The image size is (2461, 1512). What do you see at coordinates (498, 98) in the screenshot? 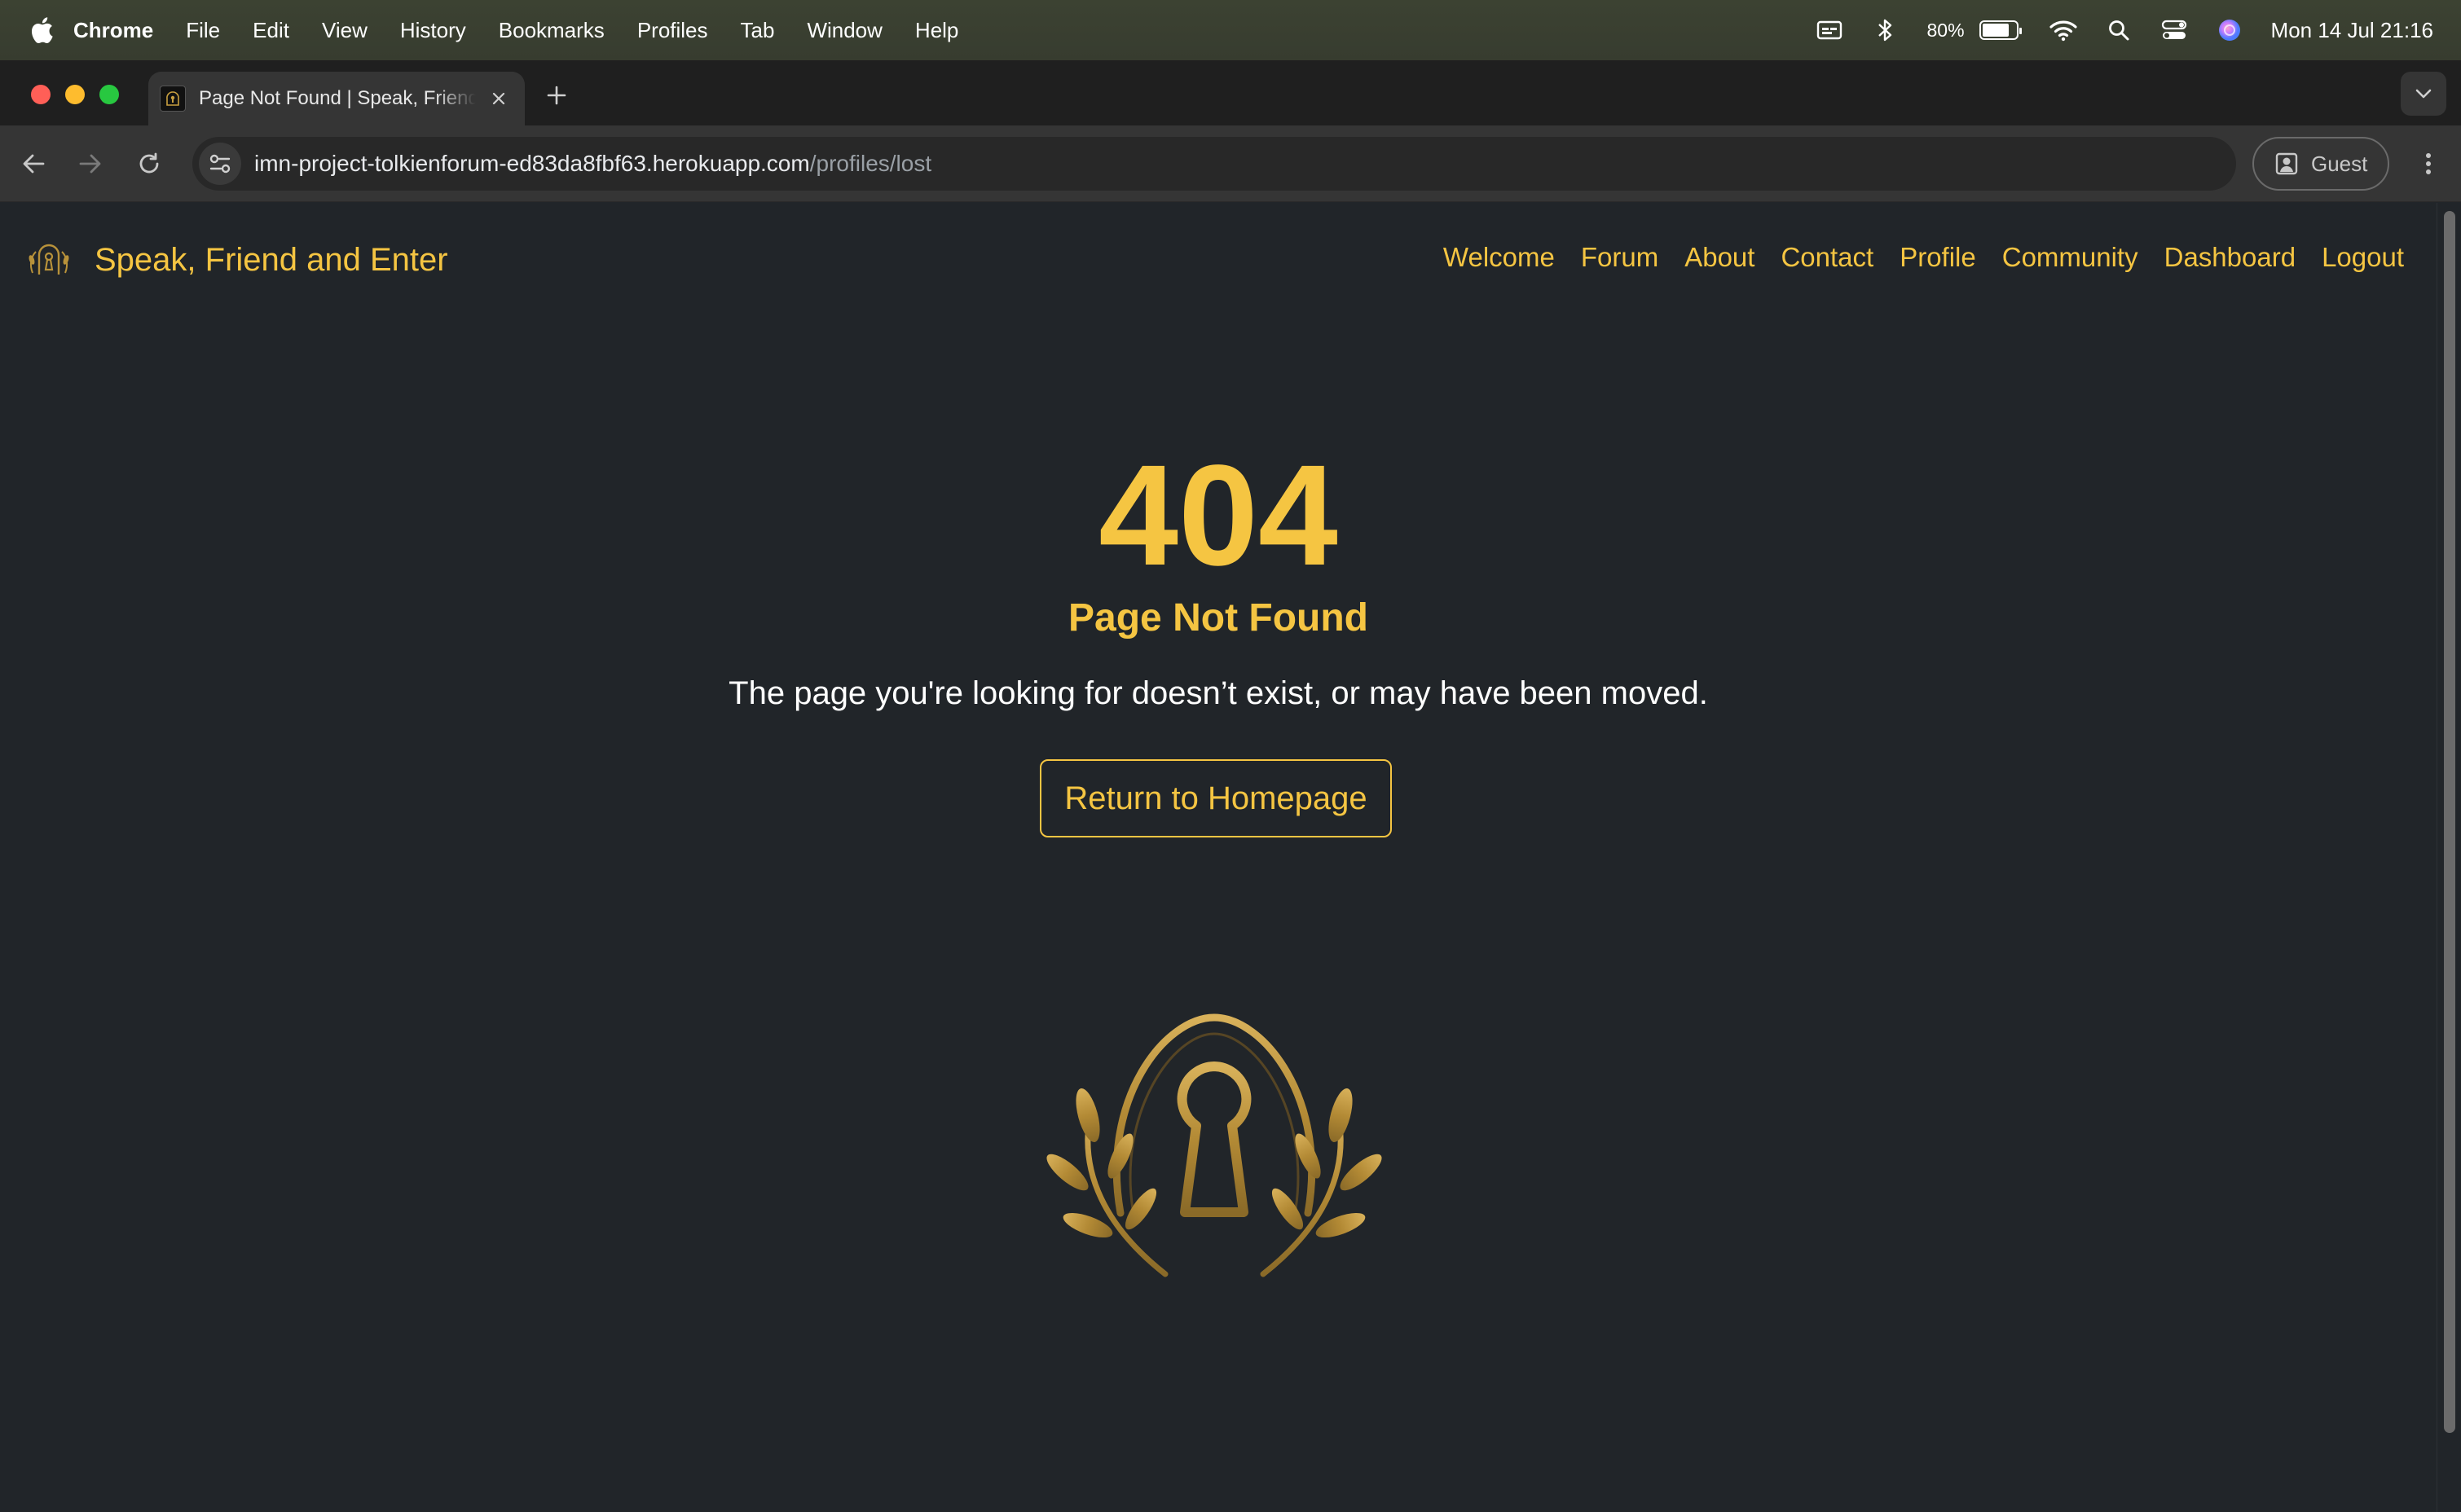
I see `close-tab-icon` at bounding box center [498, 98].